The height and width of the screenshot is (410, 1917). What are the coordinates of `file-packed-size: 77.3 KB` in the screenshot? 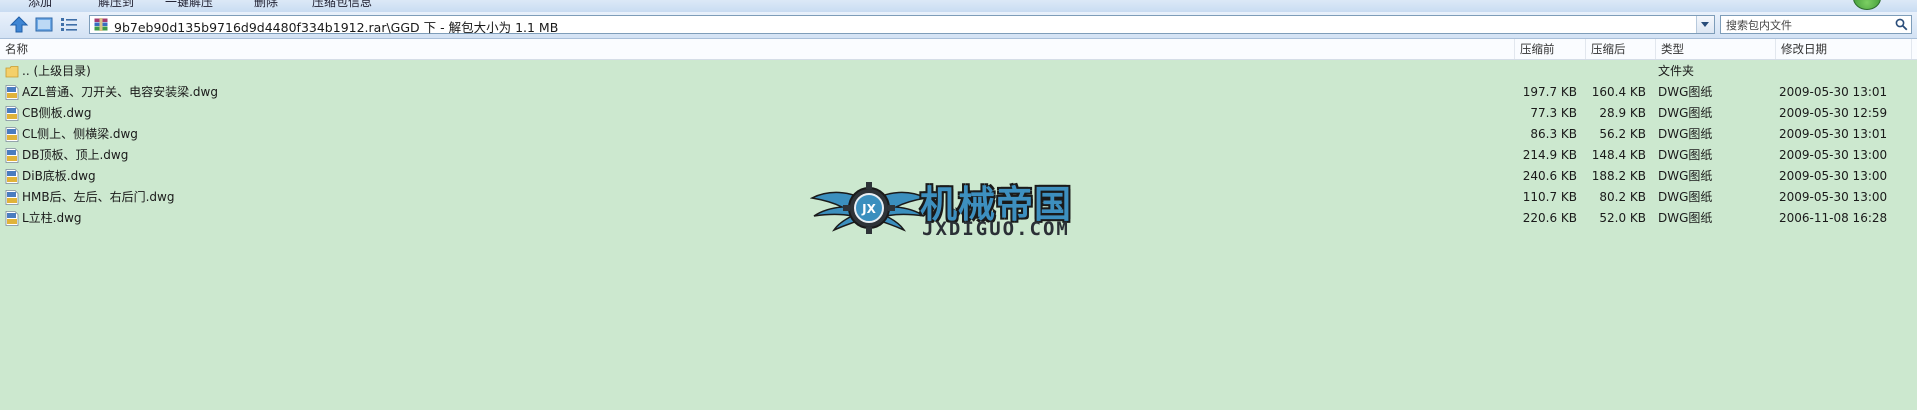 It's located at (1553, 113).